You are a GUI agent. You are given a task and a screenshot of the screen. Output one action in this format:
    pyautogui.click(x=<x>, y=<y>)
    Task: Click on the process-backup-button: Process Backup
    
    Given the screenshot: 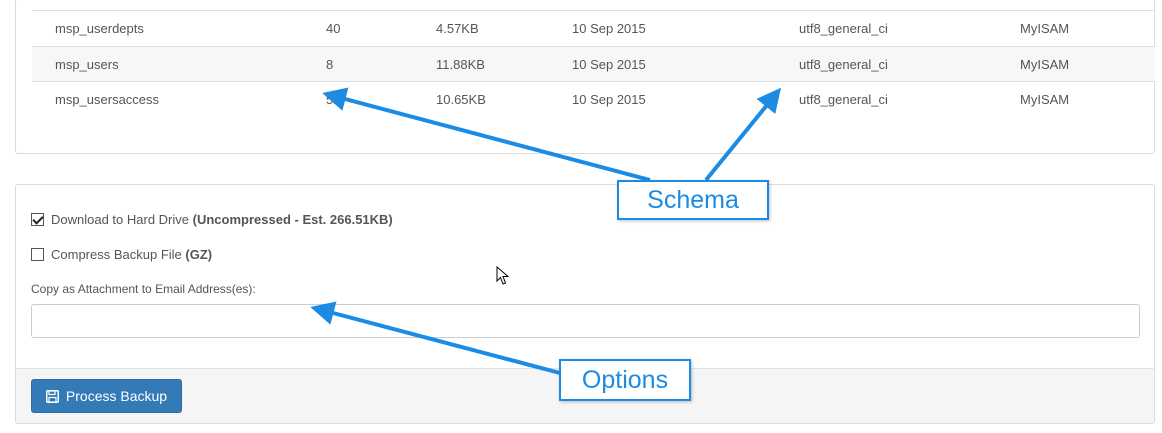 What is the action you would take?
    pyautogui.click(x=106, y=396)
    